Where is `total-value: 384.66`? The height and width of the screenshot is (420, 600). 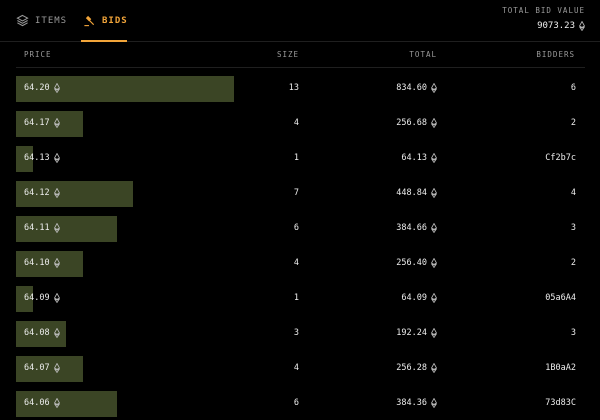 total-value: 384.66 is located at coordinates (411, 228).